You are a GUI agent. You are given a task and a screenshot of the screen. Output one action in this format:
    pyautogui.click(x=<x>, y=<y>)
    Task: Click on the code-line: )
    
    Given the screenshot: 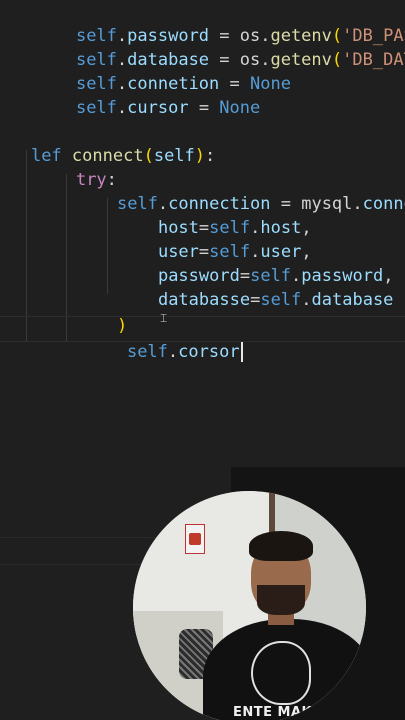 What is the action you would take?
    pyautogui.click(x=101, y=313)
    